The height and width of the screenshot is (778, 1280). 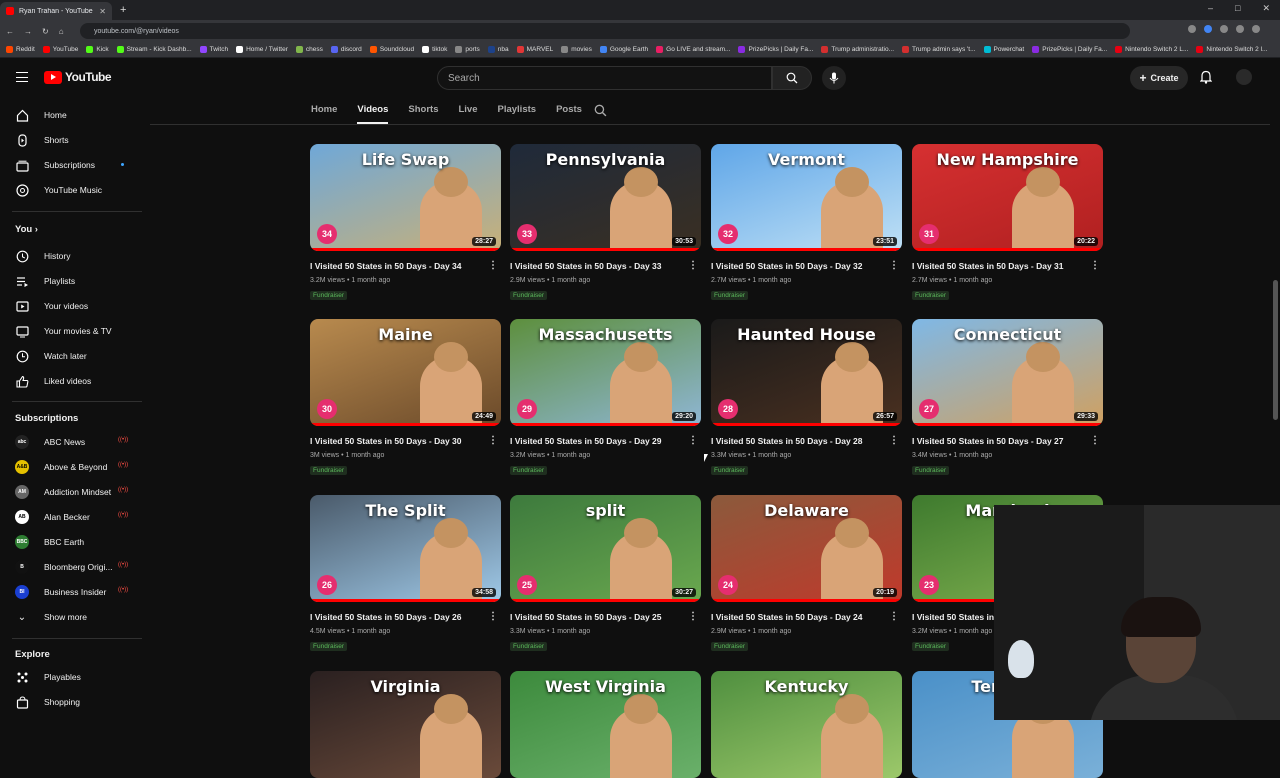 I want to click on video-title: I Visited 50 States in 50 Days - Day 32, so click(x=806, y=267).